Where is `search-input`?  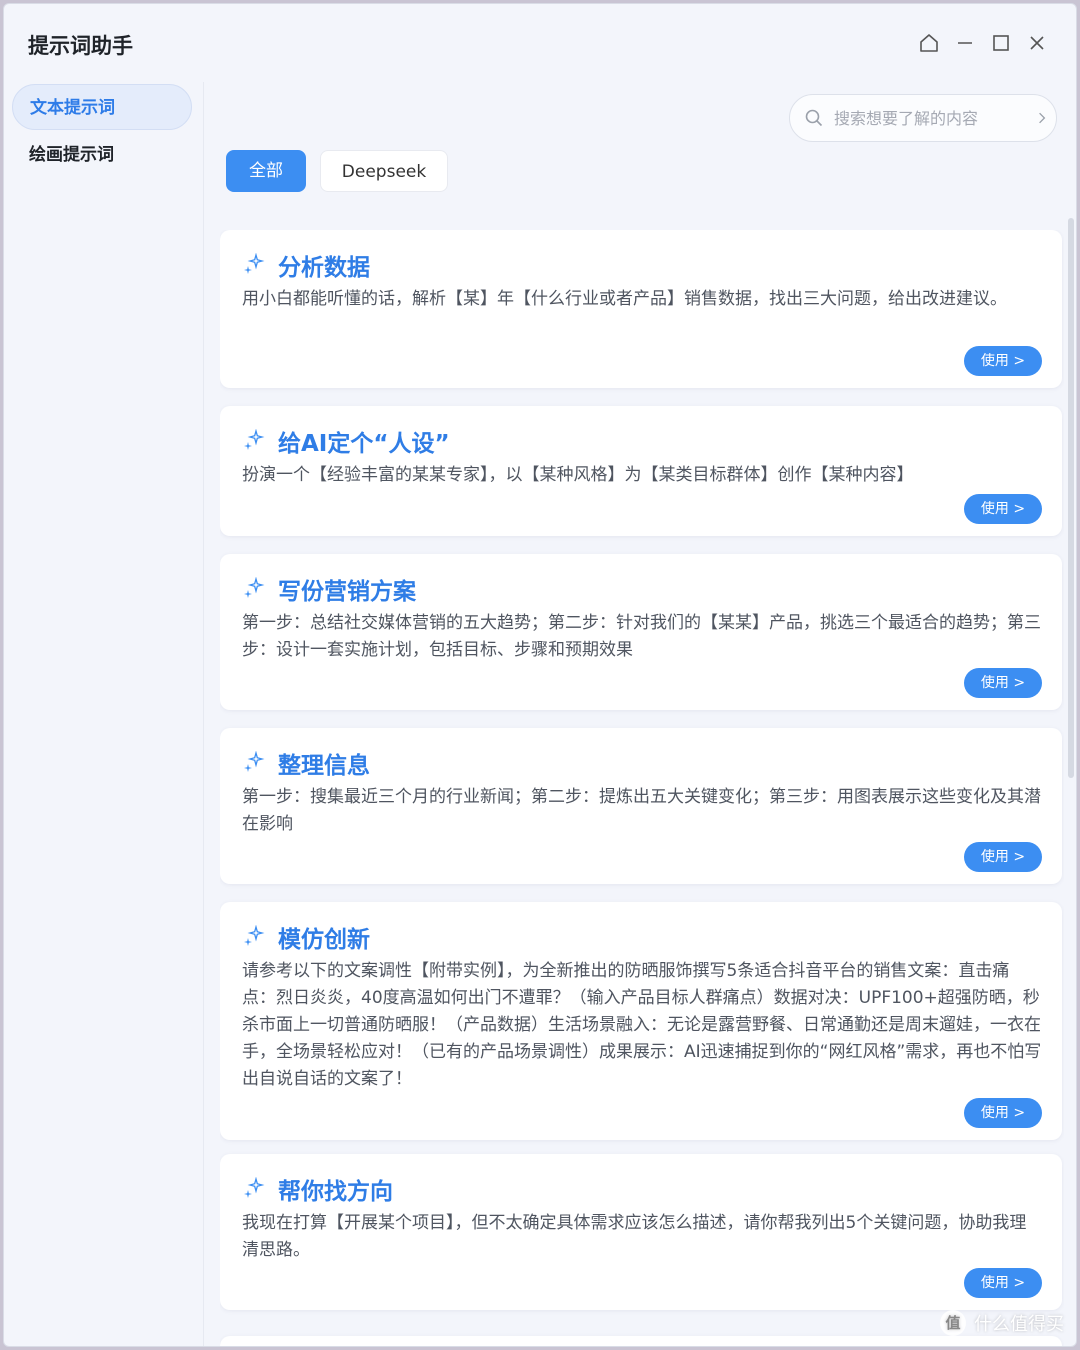 search-input is located at coordinates (934, 118).